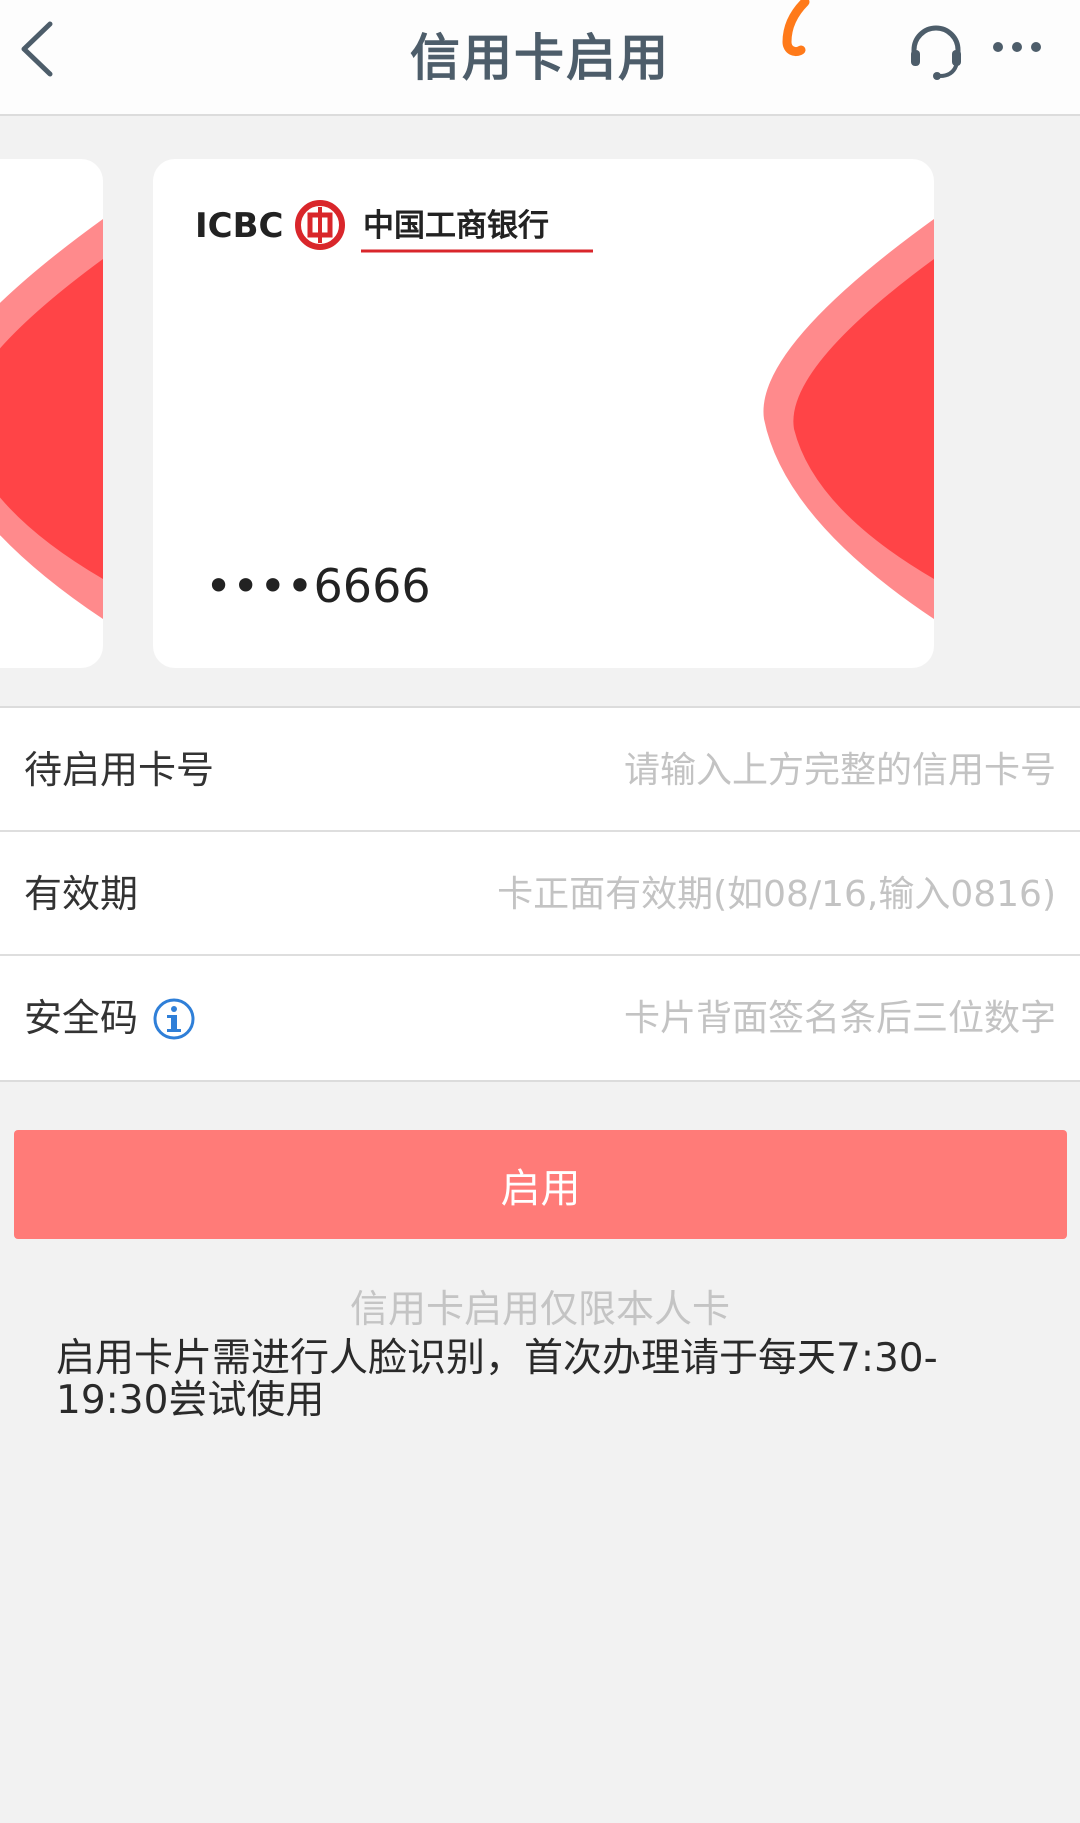 The image size is (1080, 1823). I want to click on cvv-input, so click(708, 1018).